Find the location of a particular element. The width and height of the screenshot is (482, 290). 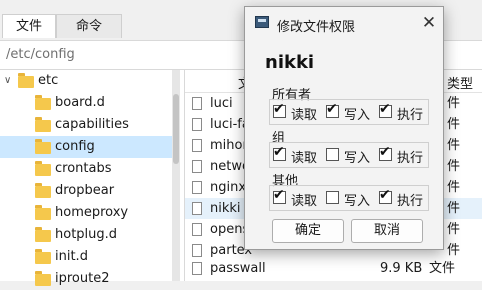

tree-item-label: homeproxy is located at coordinates (92, 212).